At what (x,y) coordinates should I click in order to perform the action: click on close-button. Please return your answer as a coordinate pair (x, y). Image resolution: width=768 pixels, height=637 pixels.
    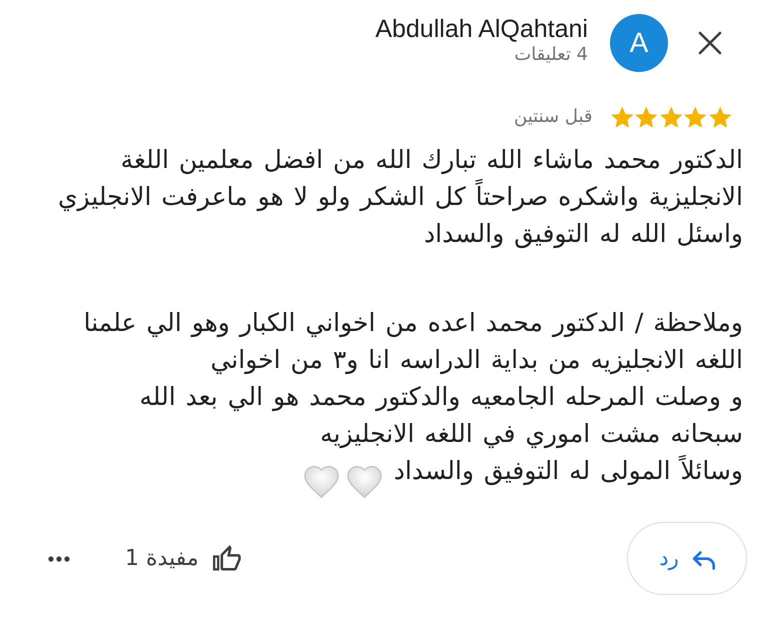
    Looking at the image, I should click on (710, 43).